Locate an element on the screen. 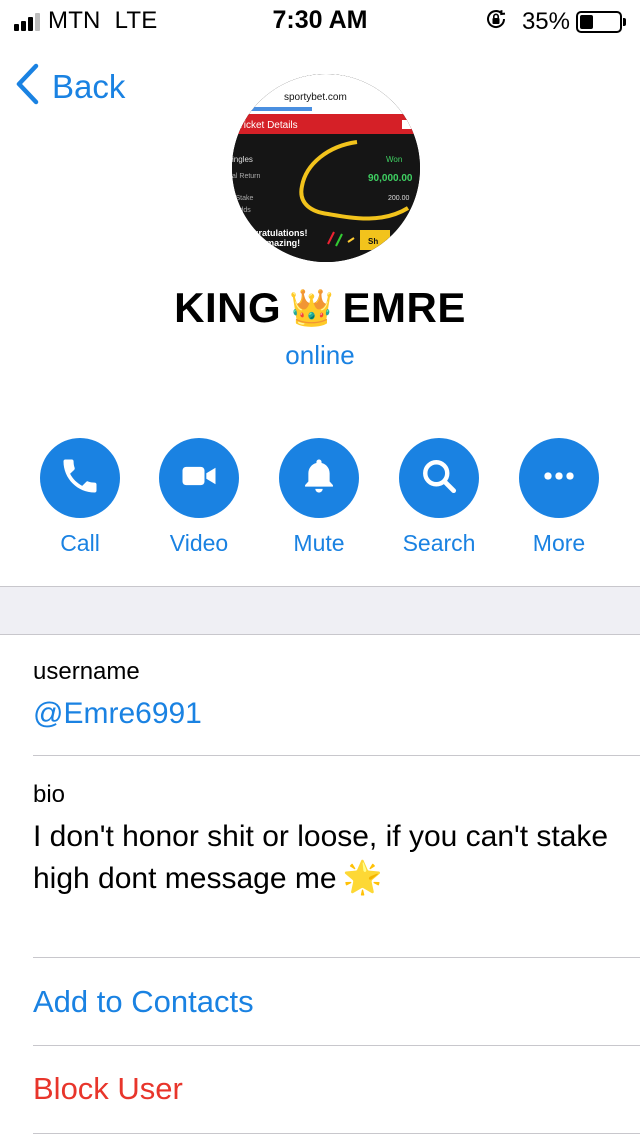 Image resolution: width=640 pixels, height=1136 pixels. avatar-row2: al Return is located at coordinates (246, 176).